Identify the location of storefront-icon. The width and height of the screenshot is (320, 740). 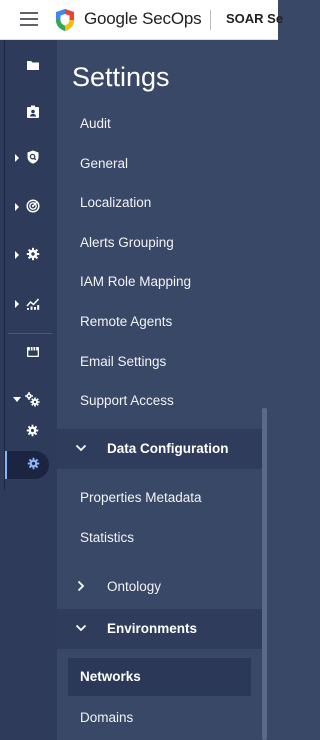
(33, 352).